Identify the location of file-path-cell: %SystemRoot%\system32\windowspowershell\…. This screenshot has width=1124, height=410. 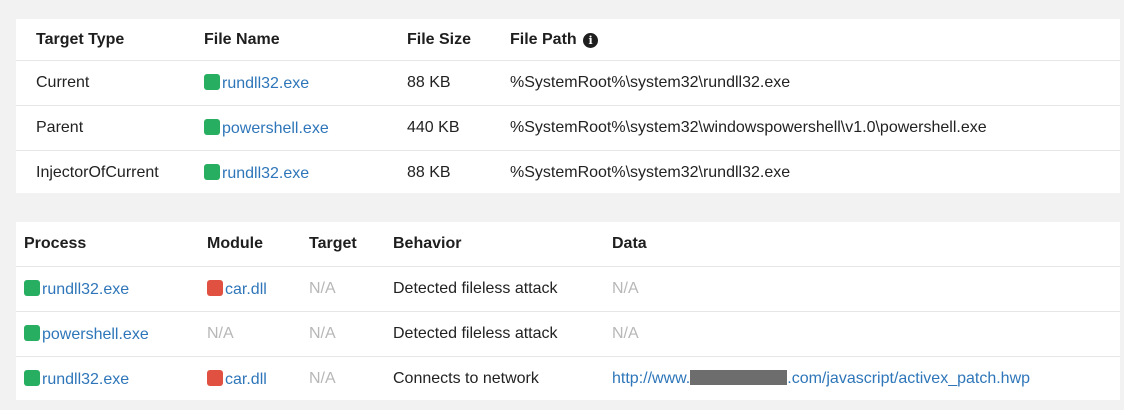
(815, 128).